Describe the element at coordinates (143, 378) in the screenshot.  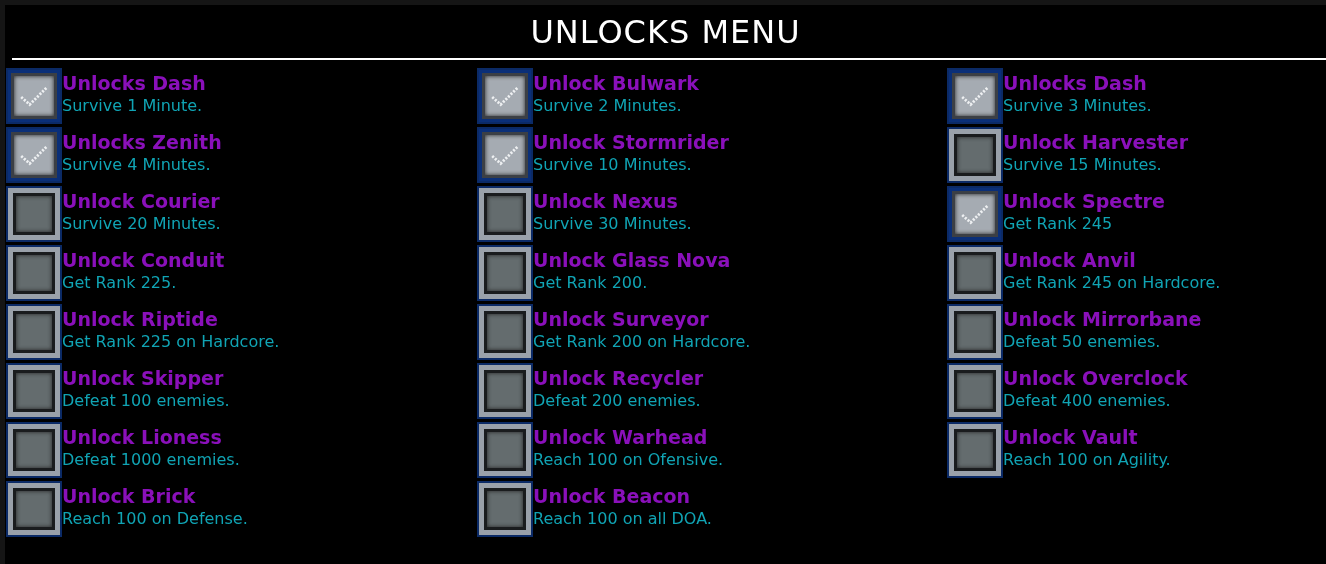
I see `unlock-name: Unlock Skipper` at that location.